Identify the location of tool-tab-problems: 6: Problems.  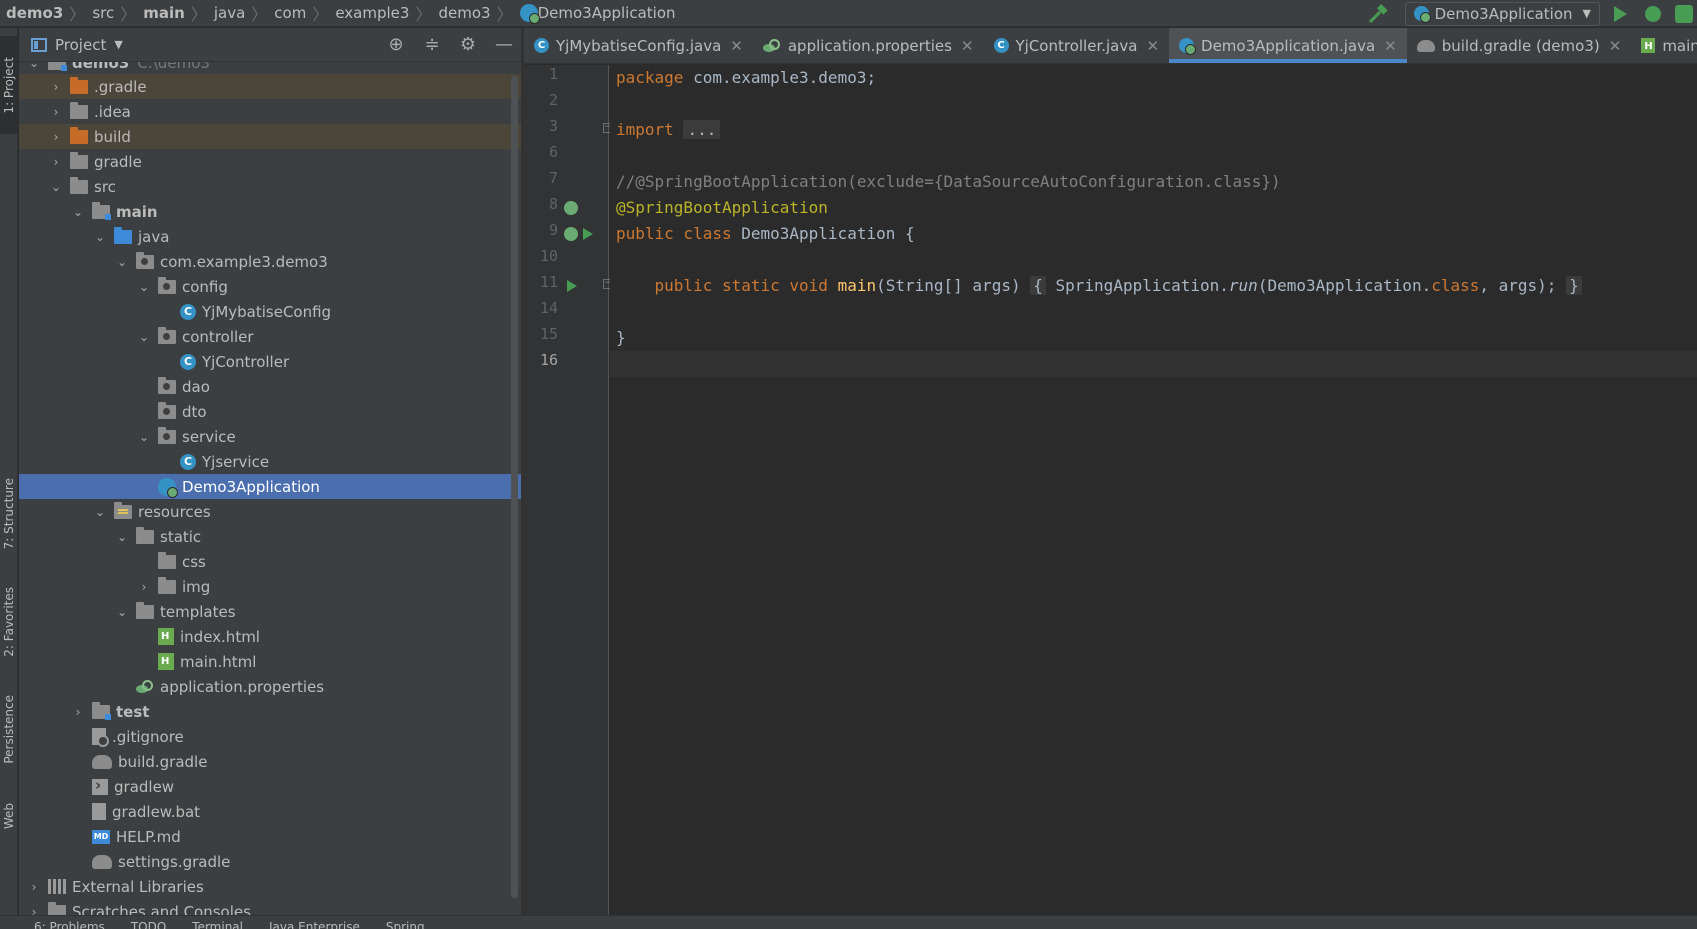
(69, 922).